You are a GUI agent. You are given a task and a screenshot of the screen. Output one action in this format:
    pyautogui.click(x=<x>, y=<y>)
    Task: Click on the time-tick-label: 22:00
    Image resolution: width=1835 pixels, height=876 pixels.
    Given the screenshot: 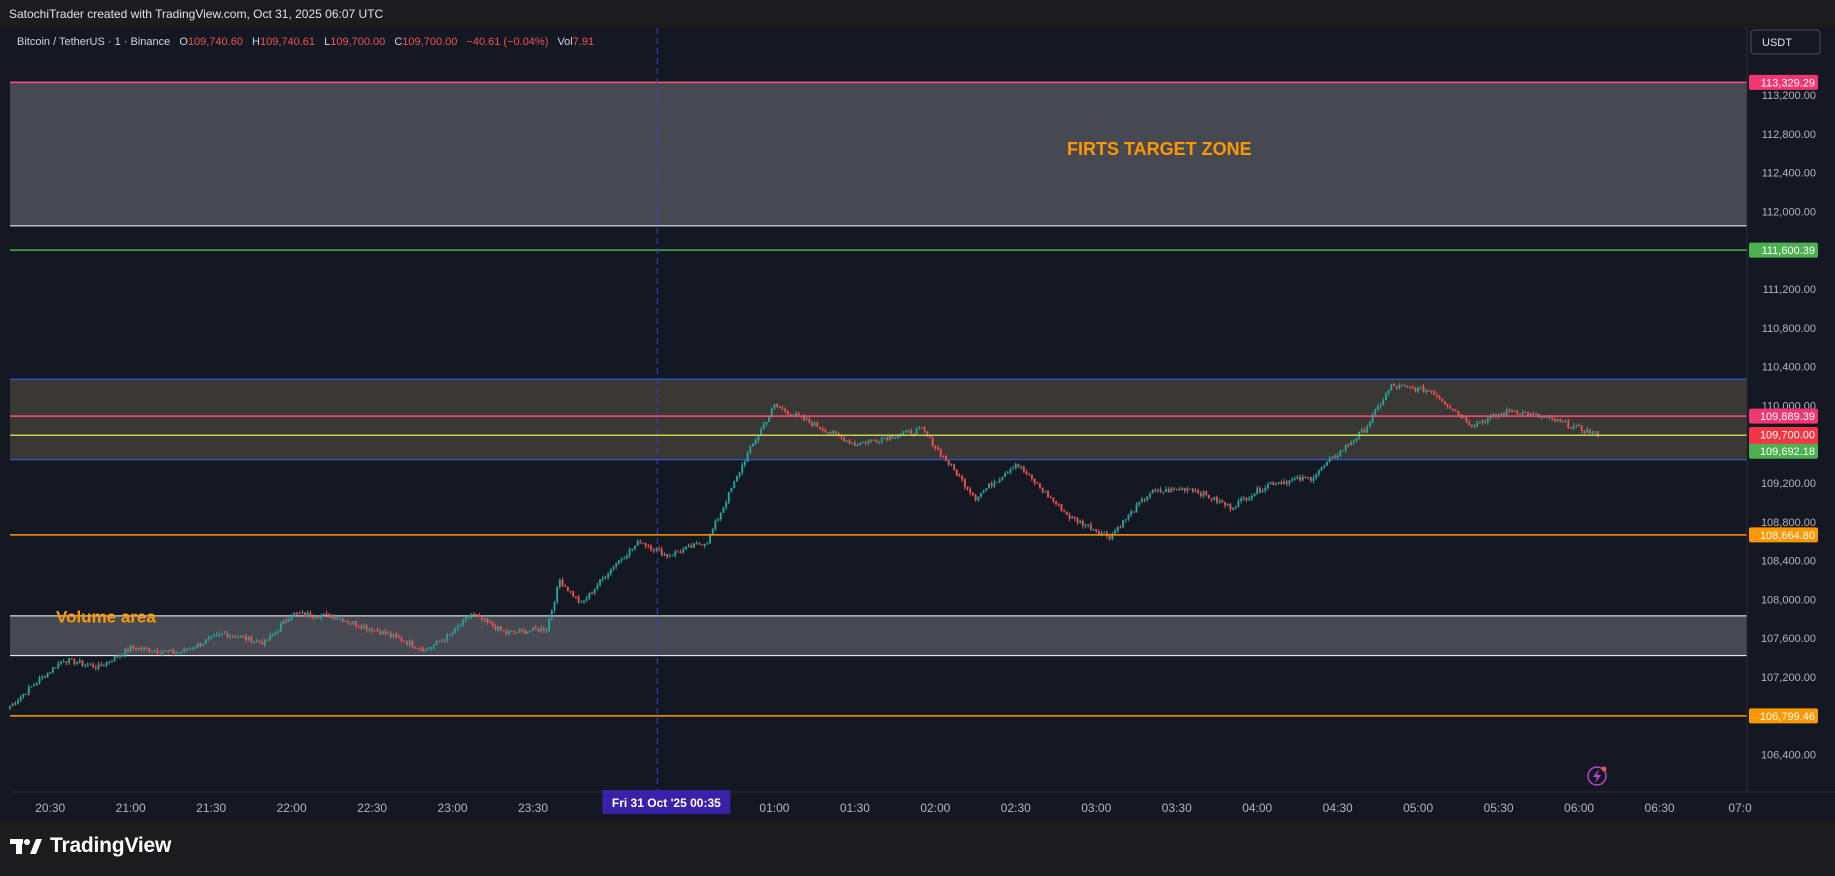 What is the action you would take?
    pyautogui.click(x=292, y=808)
    